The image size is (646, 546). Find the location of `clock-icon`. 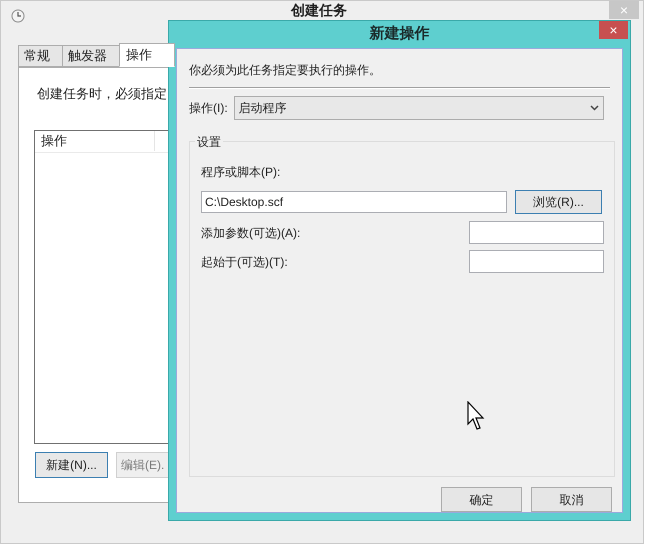

clock-icon is located at coordinates (18, 16).